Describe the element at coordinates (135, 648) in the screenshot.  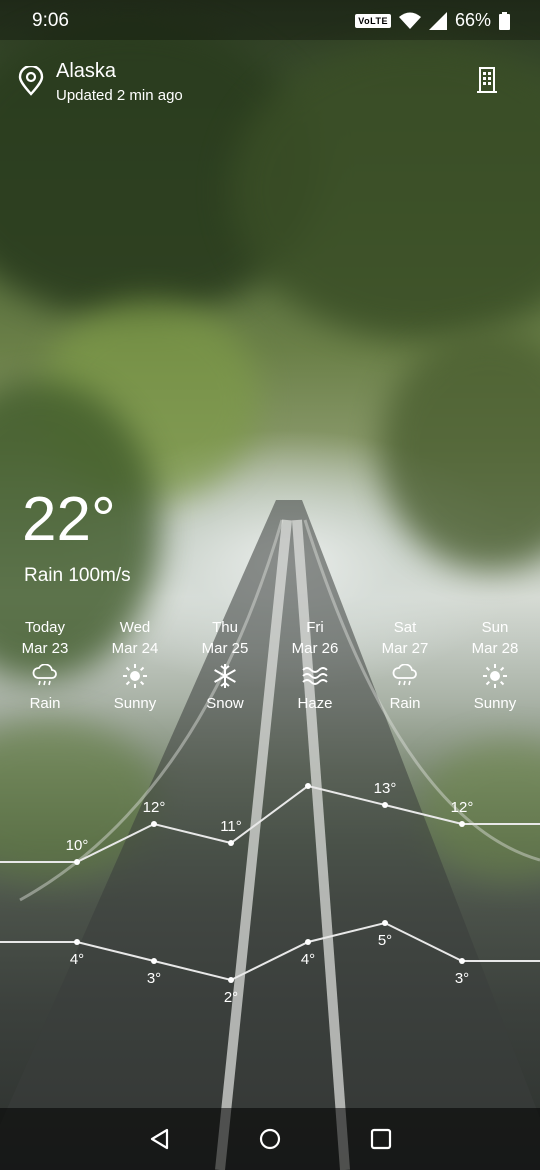
I see `forecast-date: Mar 24` at that location.